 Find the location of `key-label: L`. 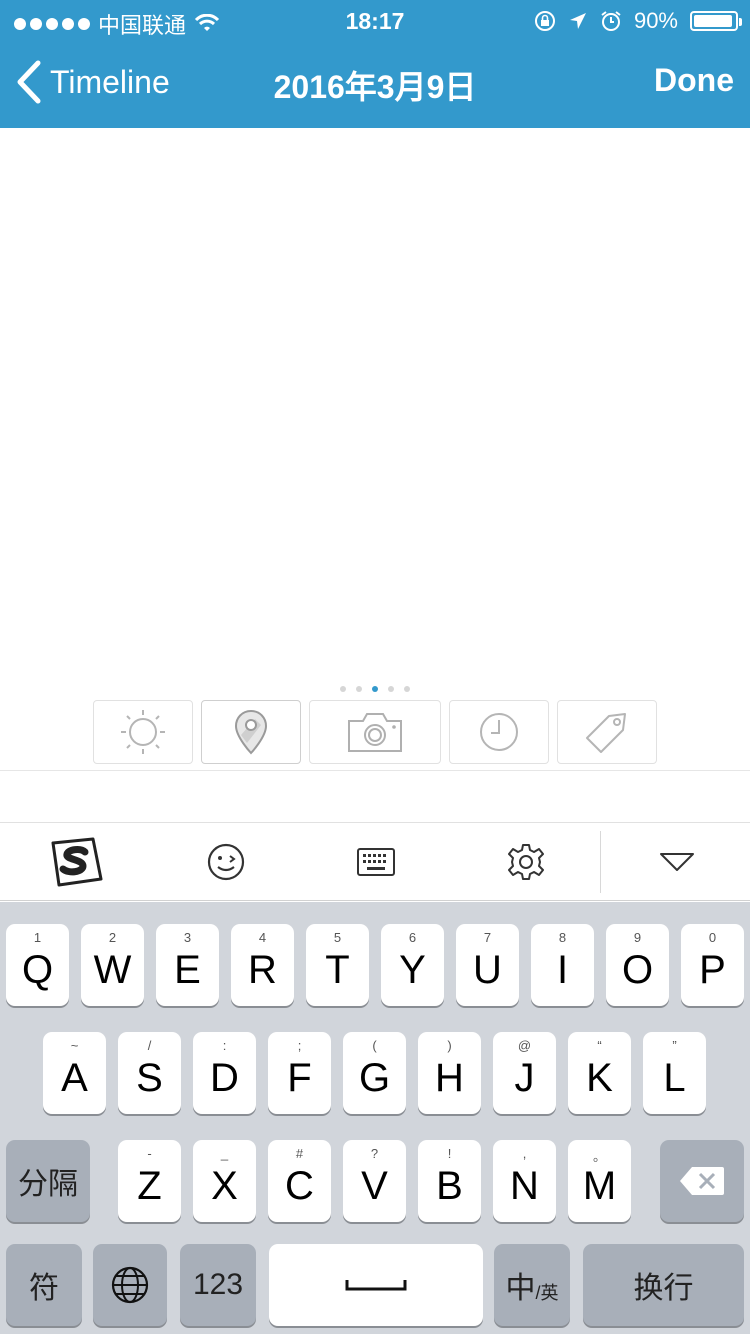

key-label: L is located at coordinates (674, 1077).